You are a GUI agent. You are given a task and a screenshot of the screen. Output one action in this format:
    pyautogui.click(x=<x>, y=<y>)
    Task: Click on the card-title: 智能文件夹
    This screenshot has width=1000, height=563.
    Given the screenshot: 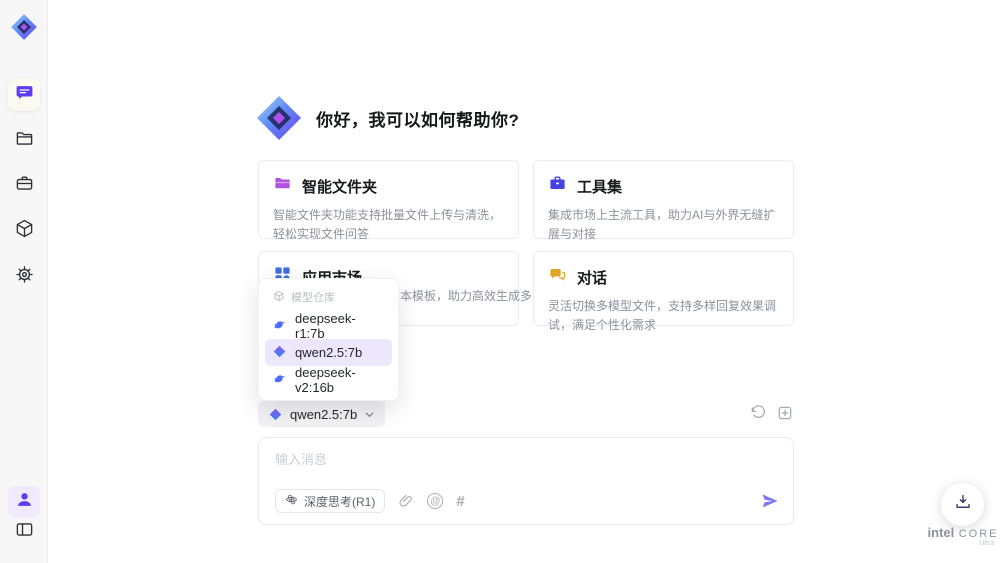 What is the action you would take?
    pyautogui.click(x=340, y=187)
    